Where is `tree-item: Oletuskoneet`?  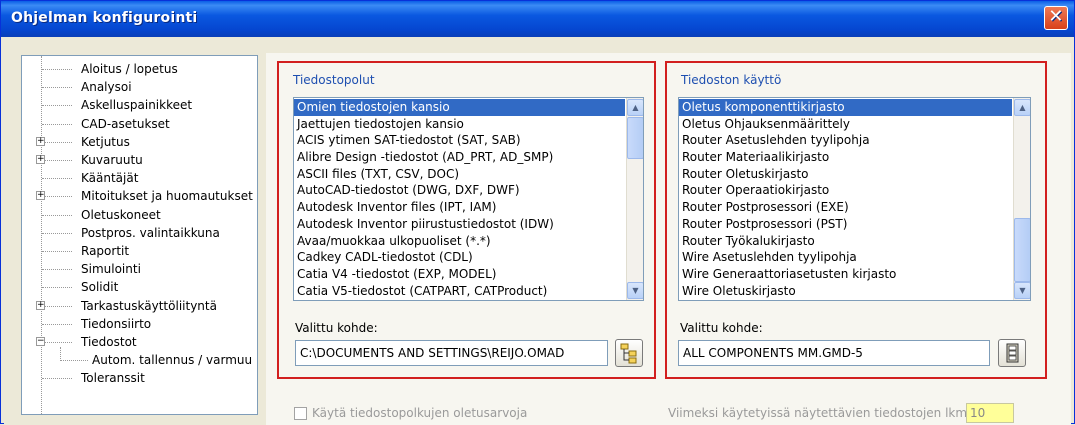
tree-item: Oletuskoneet is located at coordinates (139, 215).